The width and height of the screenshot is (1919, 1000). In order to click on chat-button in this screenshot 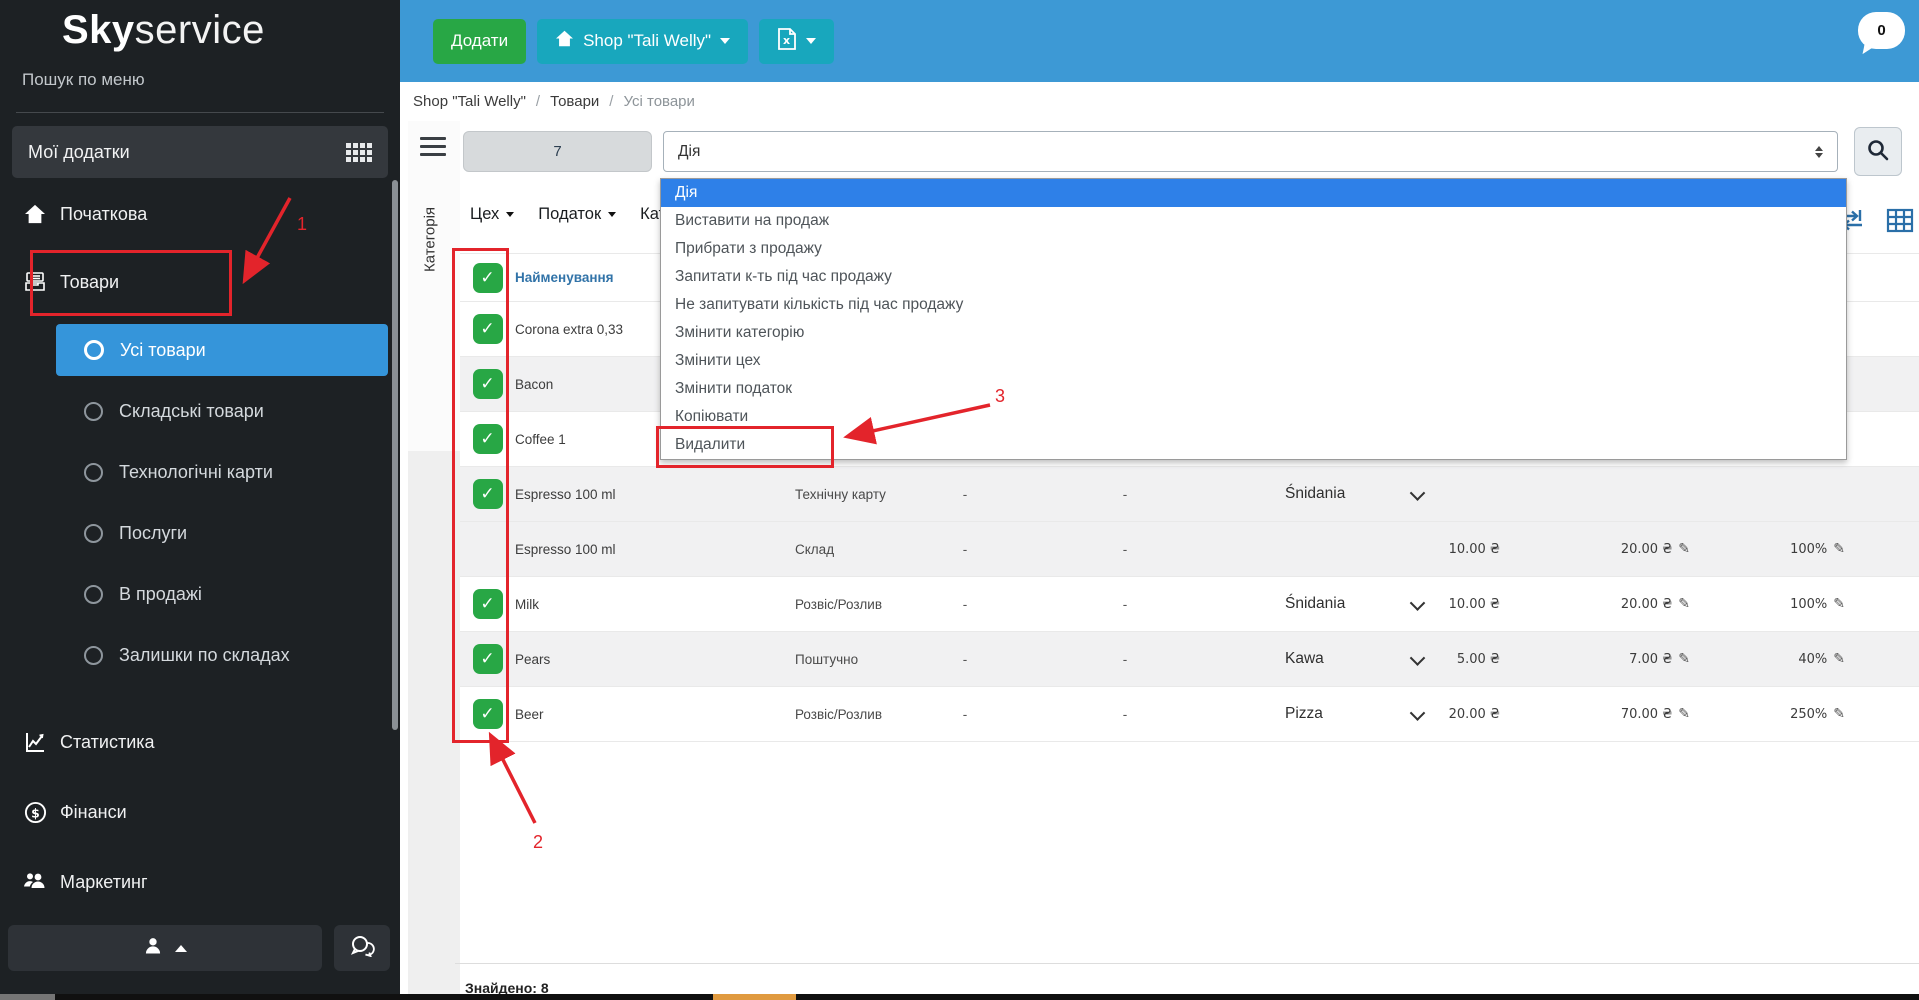, I will do `click(362, 948)`.